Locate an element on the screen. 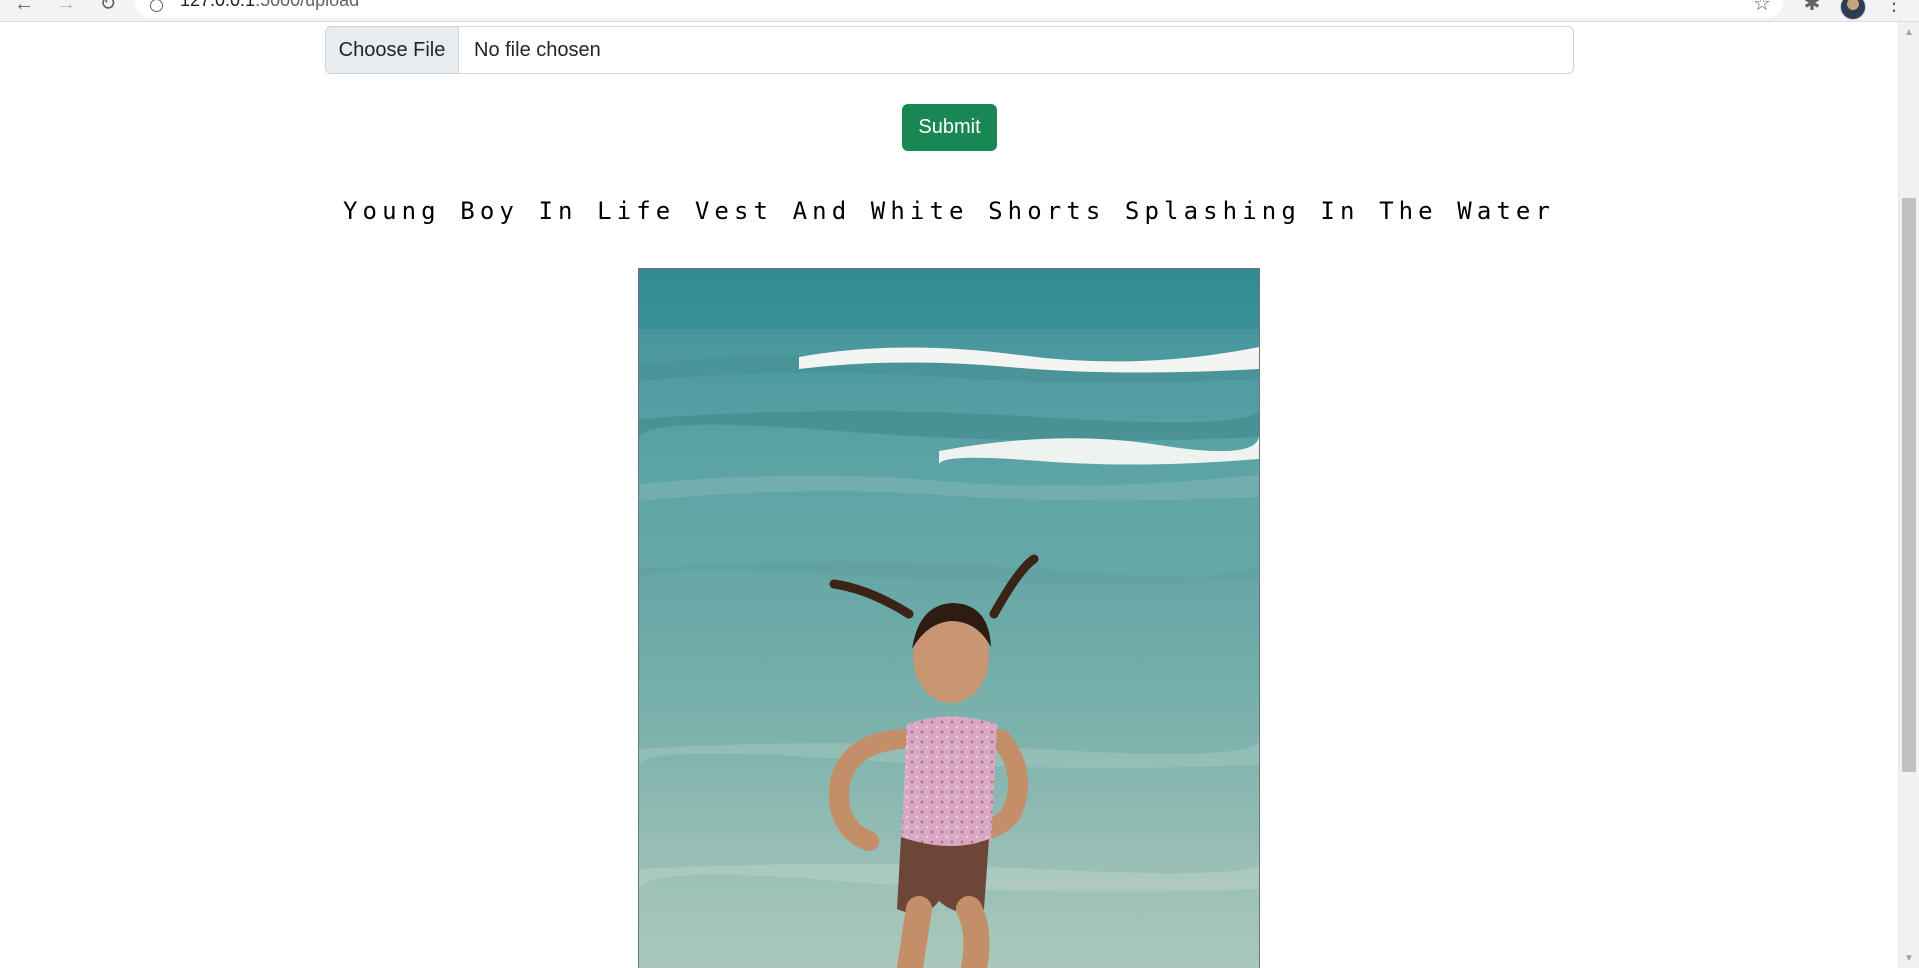 This screenshot has width=1919, height=968. bookmark-star-icon: ☆ is located at coordinates (1762, 8).